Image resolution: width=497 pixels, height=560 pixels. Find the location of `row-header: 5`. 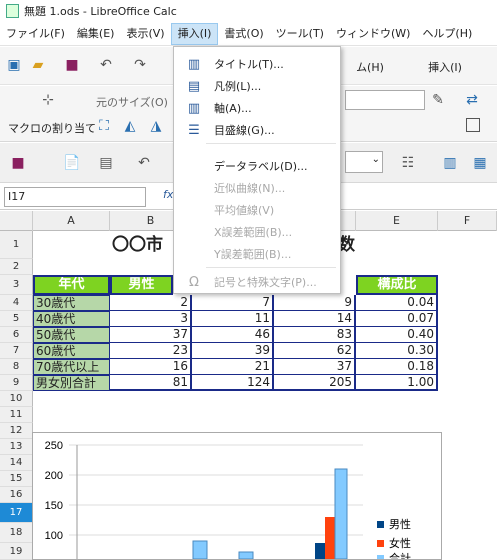

row-header: 5 is located at coordinates (16, 319).